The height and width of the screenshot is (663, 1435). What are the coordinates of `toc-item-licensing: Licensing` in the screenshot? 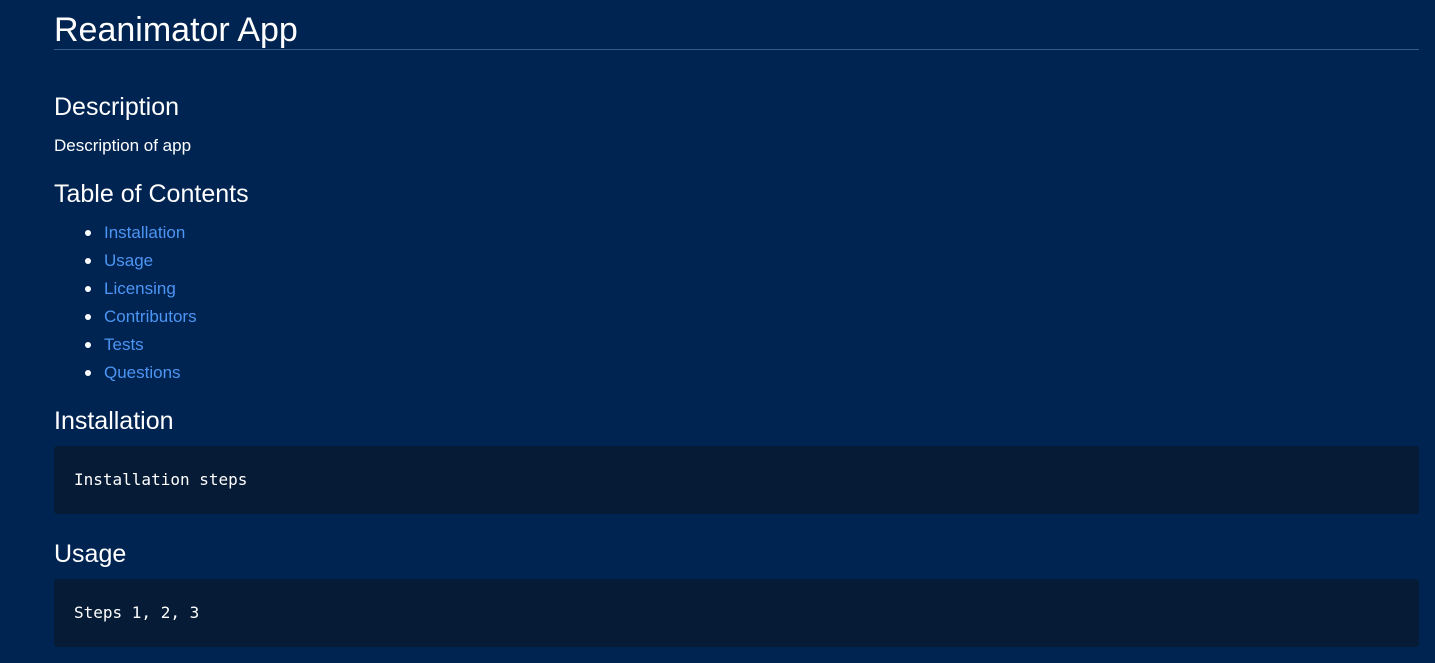 It's located at (125, 291).